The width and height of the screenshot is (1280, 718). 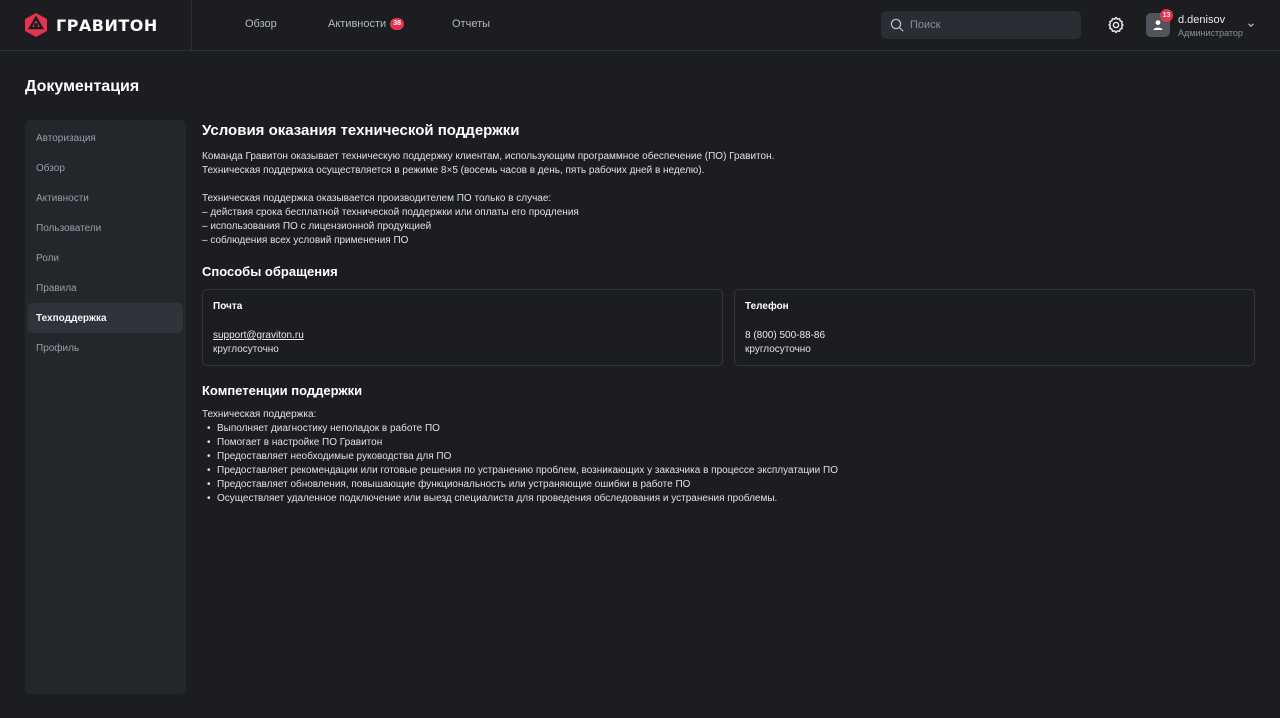 I want to click on contact-card-title: Почта, so click(x=228, y=306).